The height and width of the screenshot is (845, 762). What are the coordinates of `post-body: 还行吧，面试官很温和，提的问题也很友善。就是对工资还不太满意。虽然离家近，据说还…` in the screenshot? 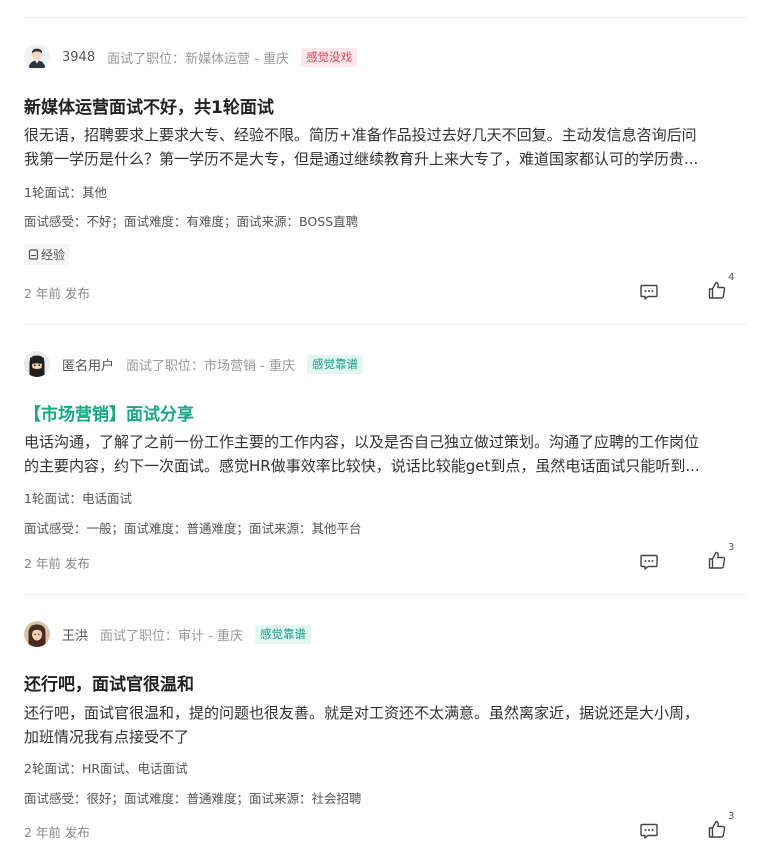 It's located at (385, 725).